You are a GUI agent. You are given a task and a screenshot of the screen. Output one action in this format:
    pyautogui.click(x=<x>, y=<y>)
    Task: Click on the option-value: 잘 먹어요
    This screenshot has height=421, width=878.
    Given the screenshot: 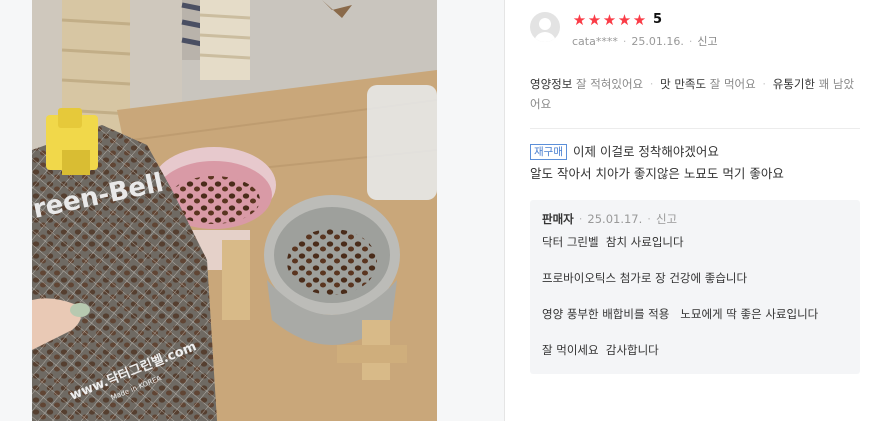 What is the action you would take?
    pyautogui.click(x=732, y=84)
    